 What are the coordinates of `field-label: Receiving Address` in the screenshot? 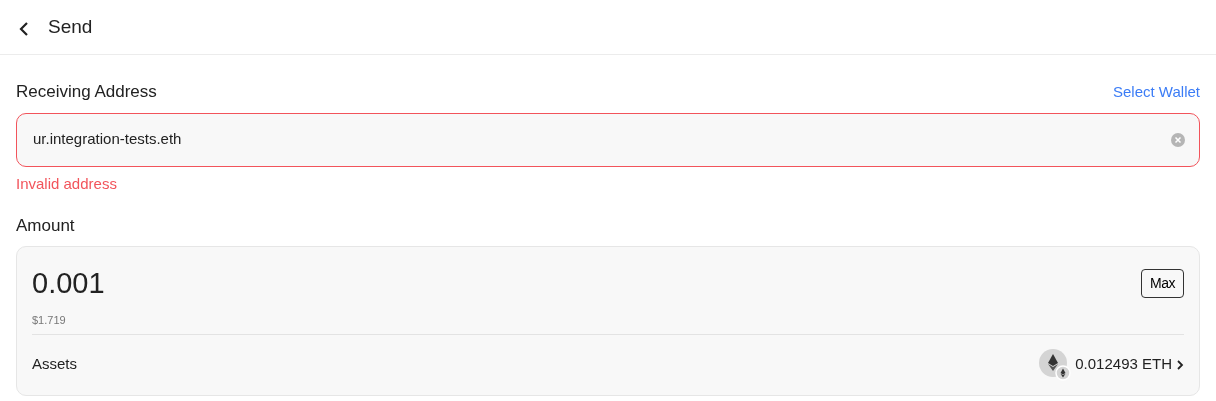 It's located at (86, 92).